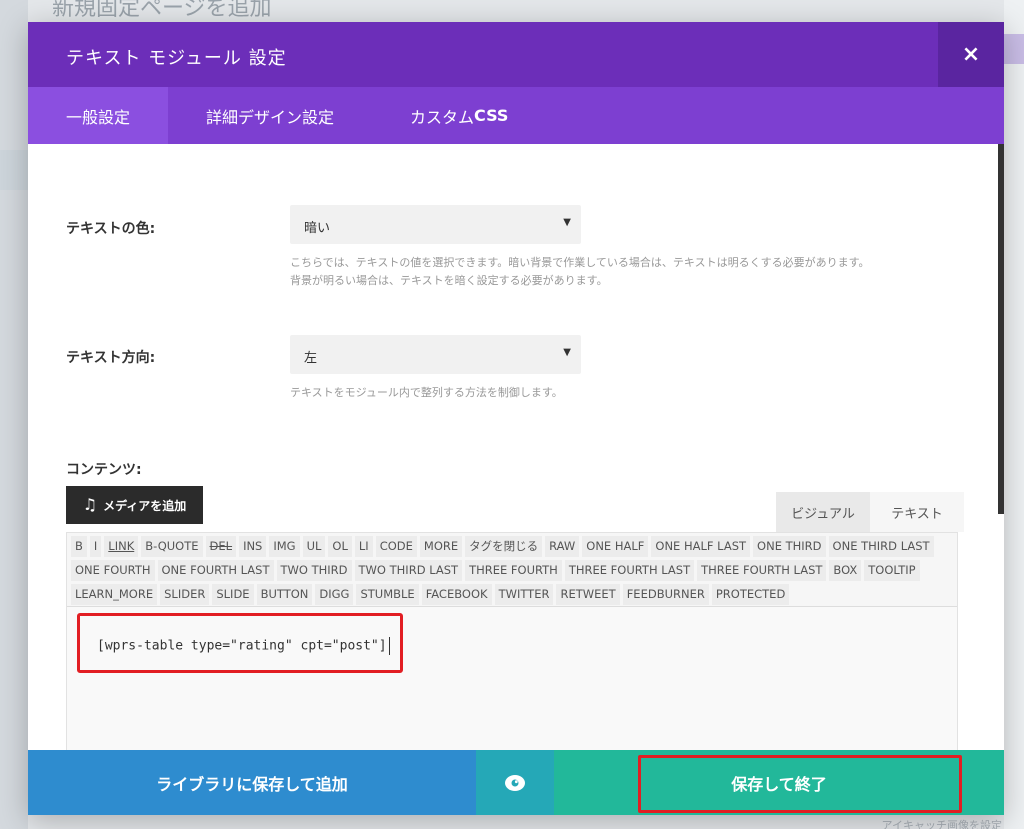 Image resolution: width=1024 pixels, height=829 pixels. Describe the element at coordinates (408, 570) in the screenshot. I see `quicktag-button: TWO THIRD LAST` at that location.